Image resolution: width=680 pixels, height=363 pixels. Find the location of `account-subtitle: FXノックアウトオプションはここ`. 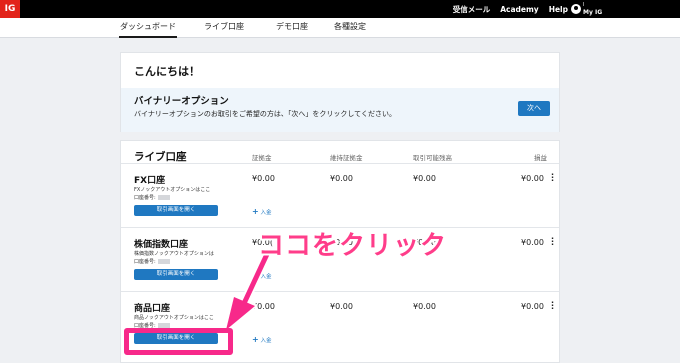

account-subtitle: FXノックアウトオプションはここ is located at coordinates (172, 190).